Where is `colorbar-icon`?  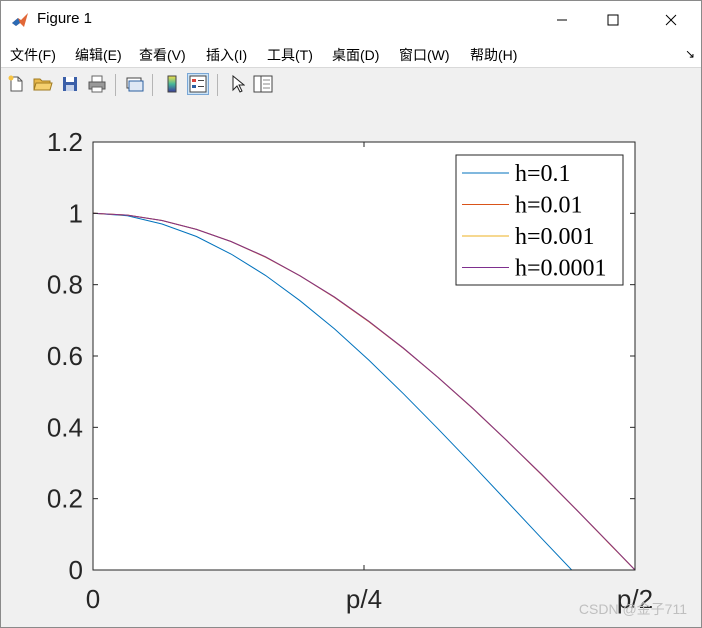
colorbar-icon is located at coordinates (172, 84).